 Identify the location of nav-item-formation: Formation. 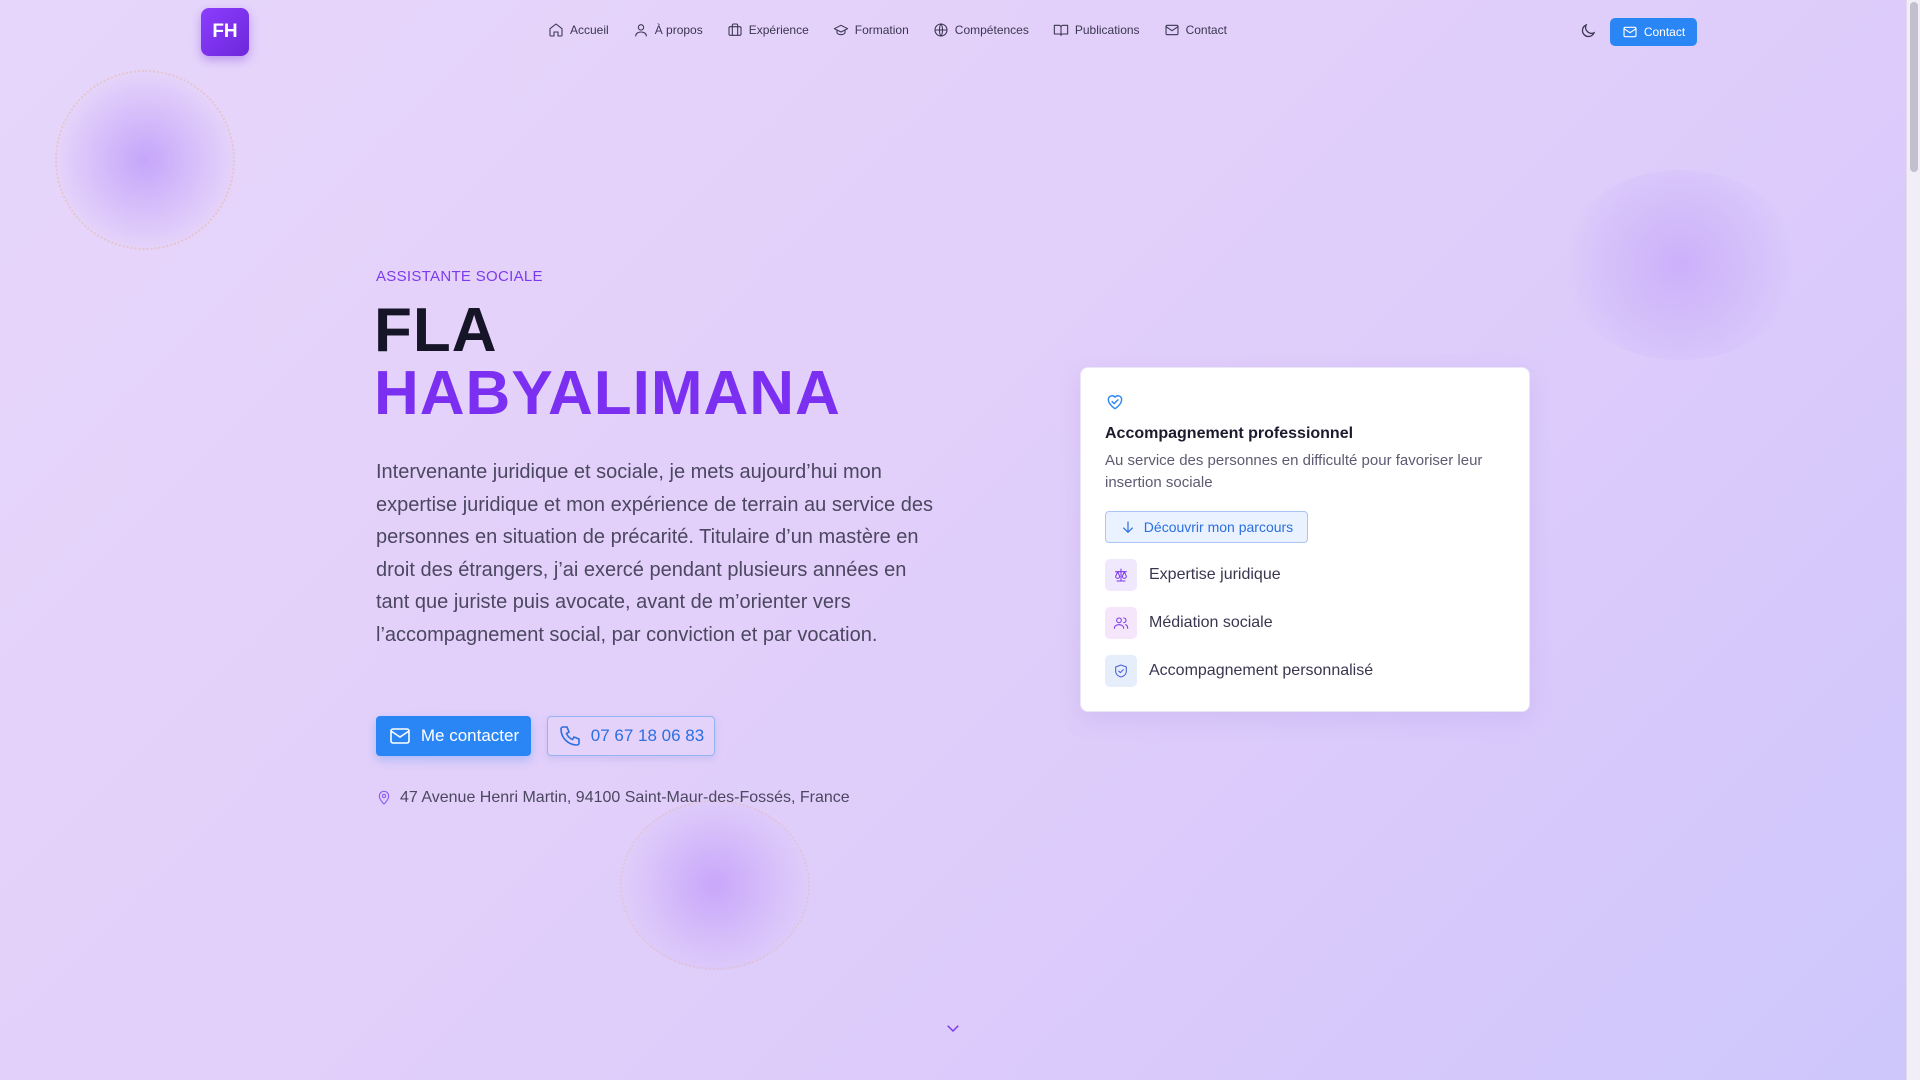
(871, 30).